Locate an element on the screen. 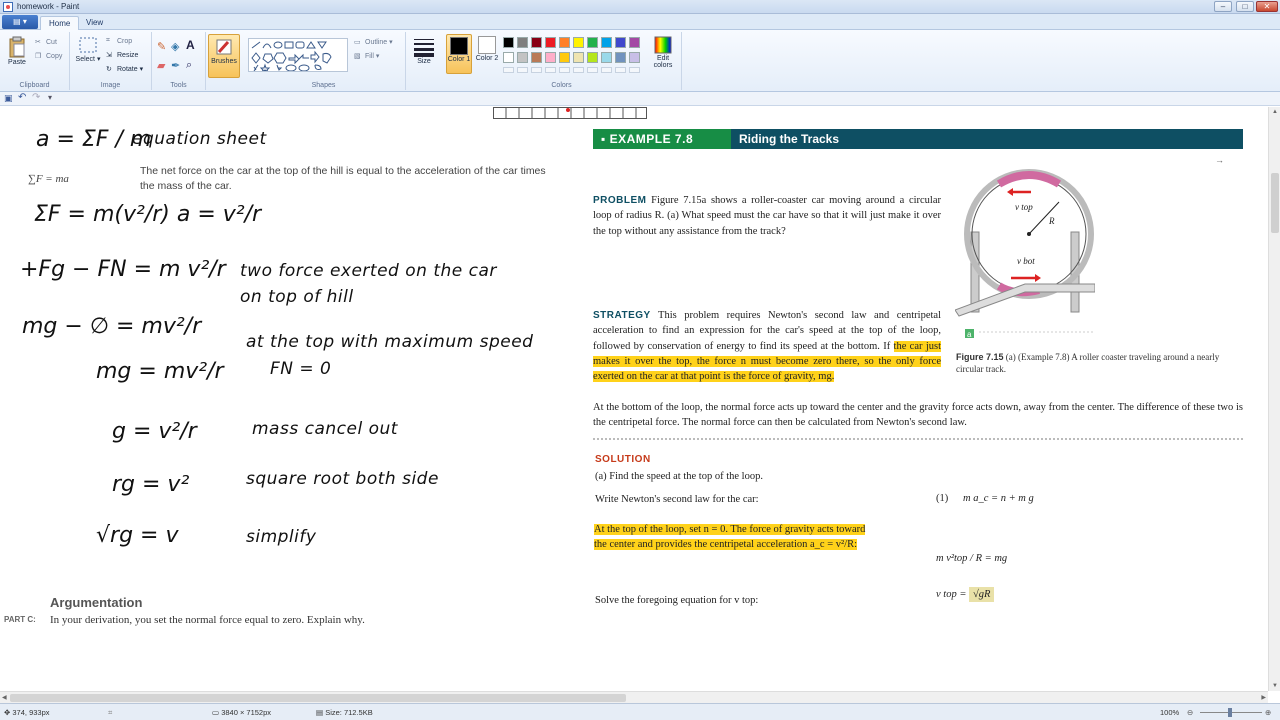 Image resolution: width=1280 pixels, height=720 pixels. color1-button: Color 1 is located at coordinates (459, 54).